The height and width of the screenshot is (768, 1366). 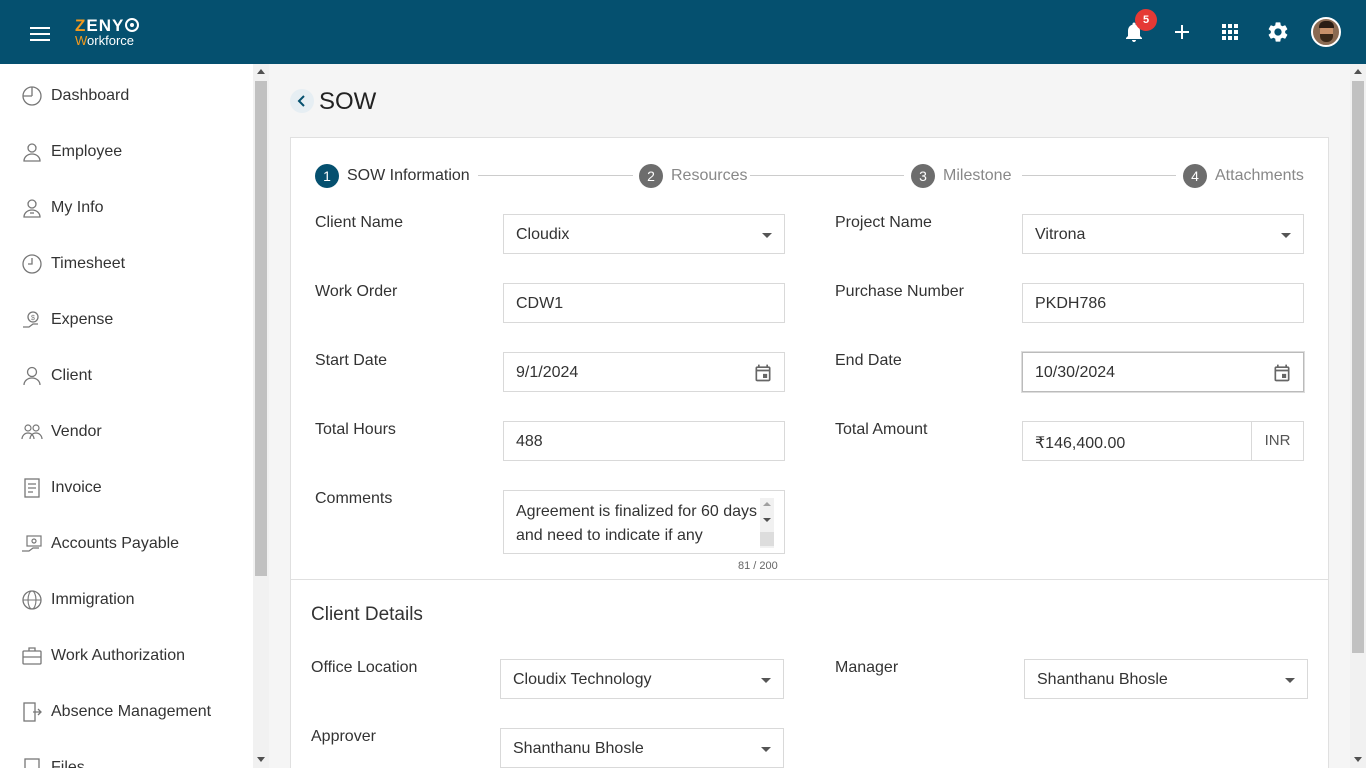 I want to click on sidebar-item-files: Files, so click(x=126, y=754).